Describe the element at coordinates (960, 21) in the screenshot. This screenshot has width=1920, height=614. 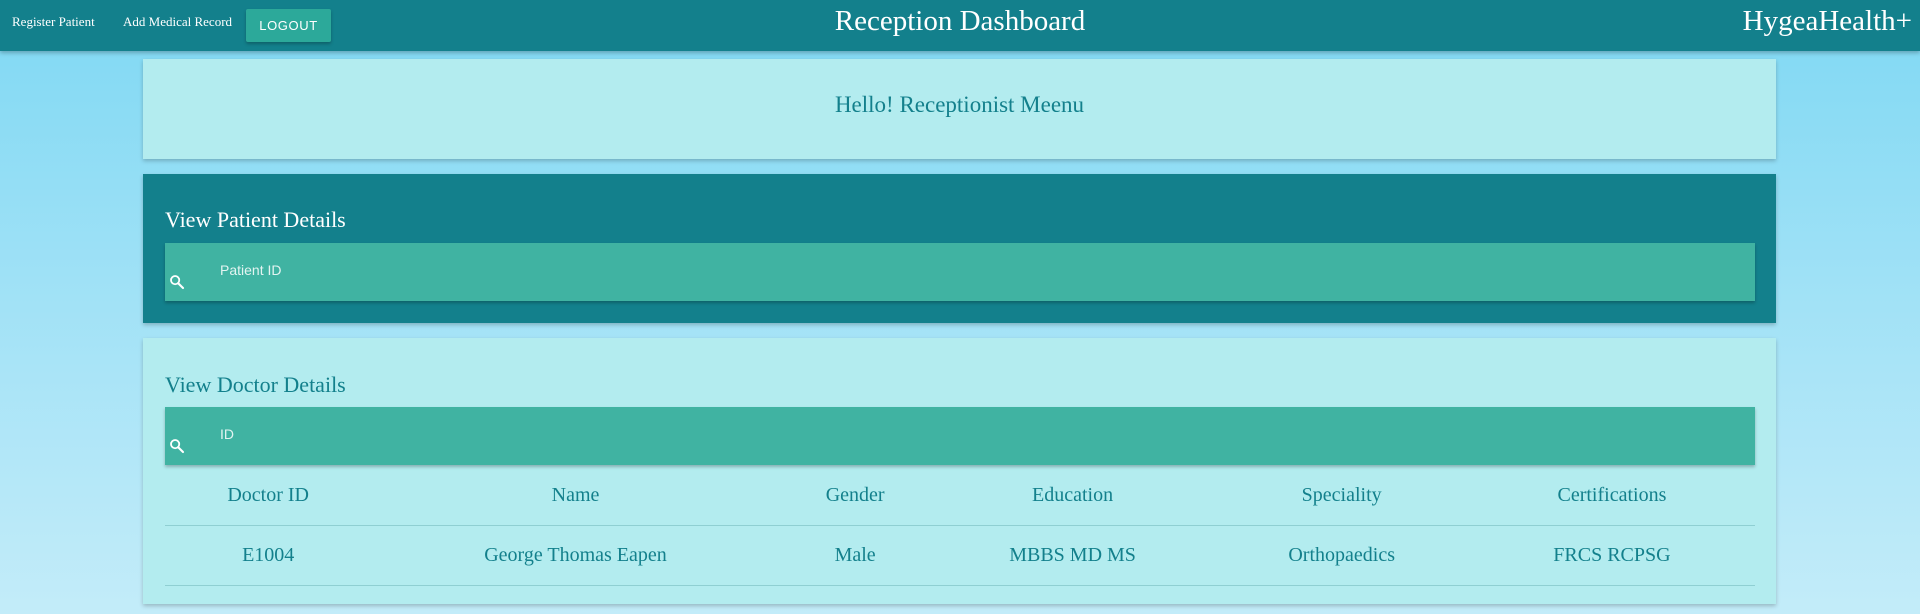
I see `page-title: Reception Dashboard` at that location.